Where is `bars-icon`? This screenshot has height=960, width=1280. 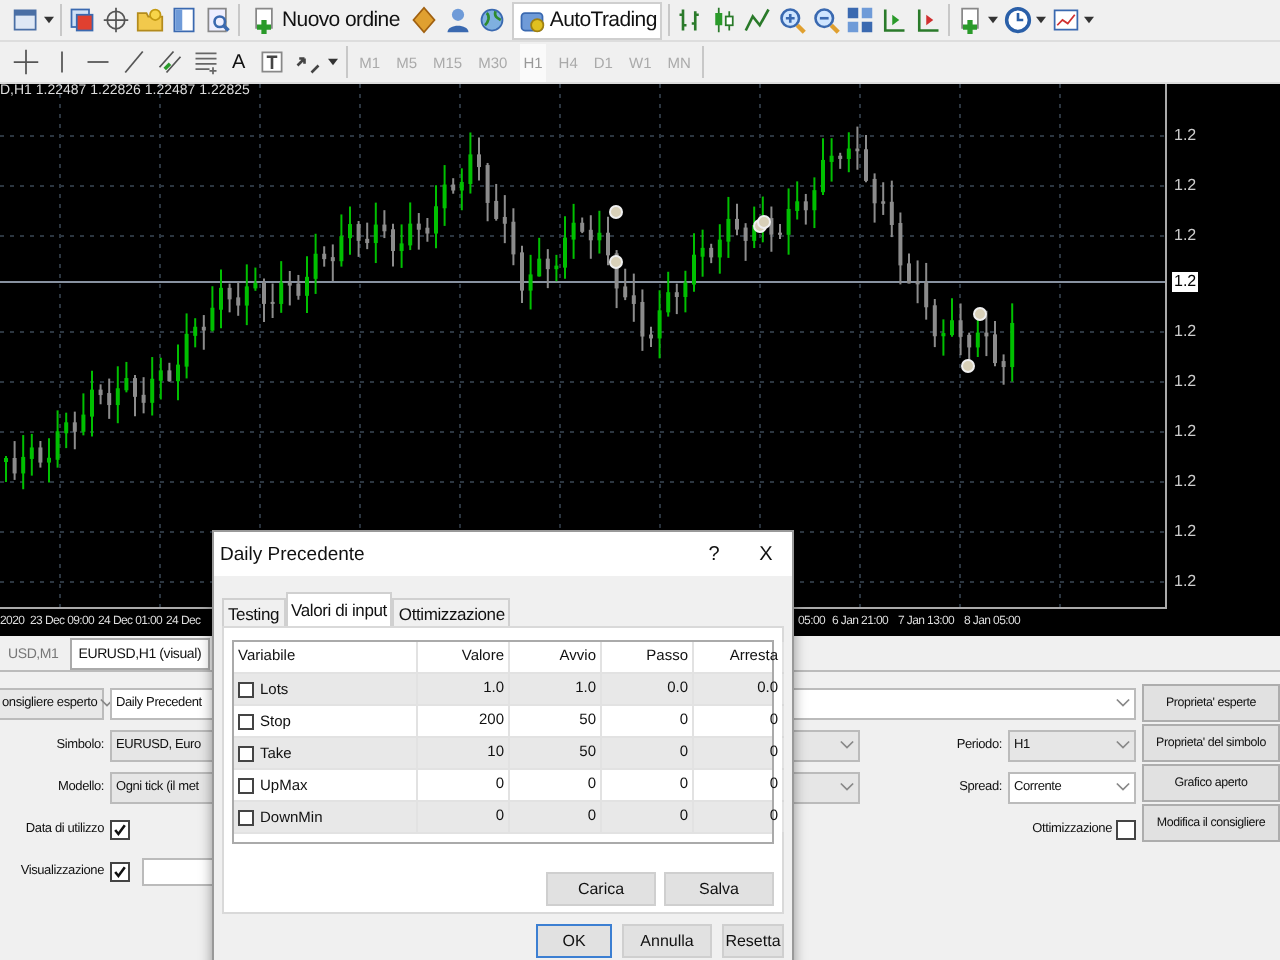
bars-icon is located at coordinates (690, 20).